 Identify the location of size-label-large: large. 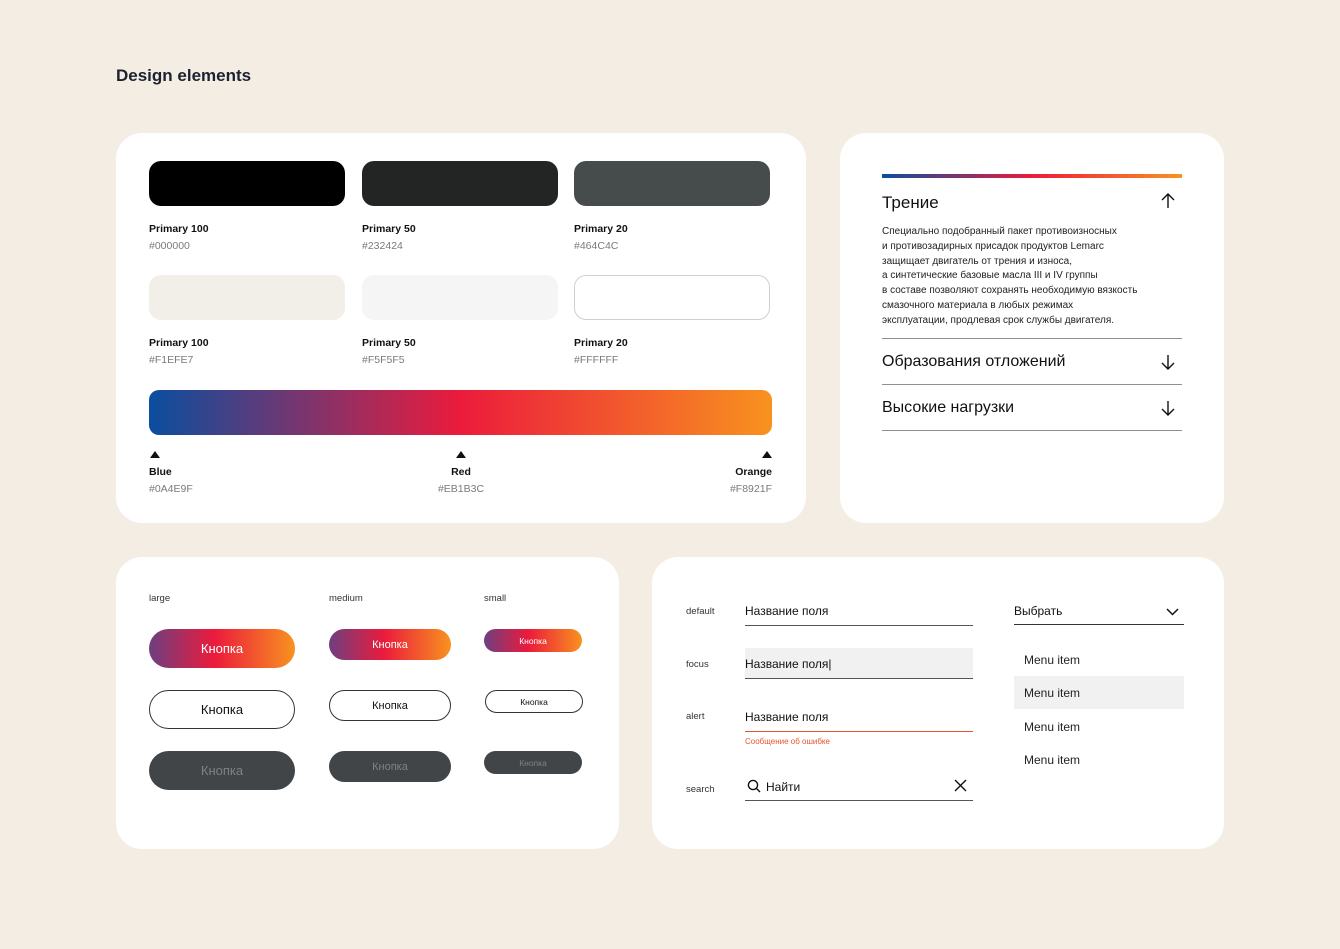
(160, 598).